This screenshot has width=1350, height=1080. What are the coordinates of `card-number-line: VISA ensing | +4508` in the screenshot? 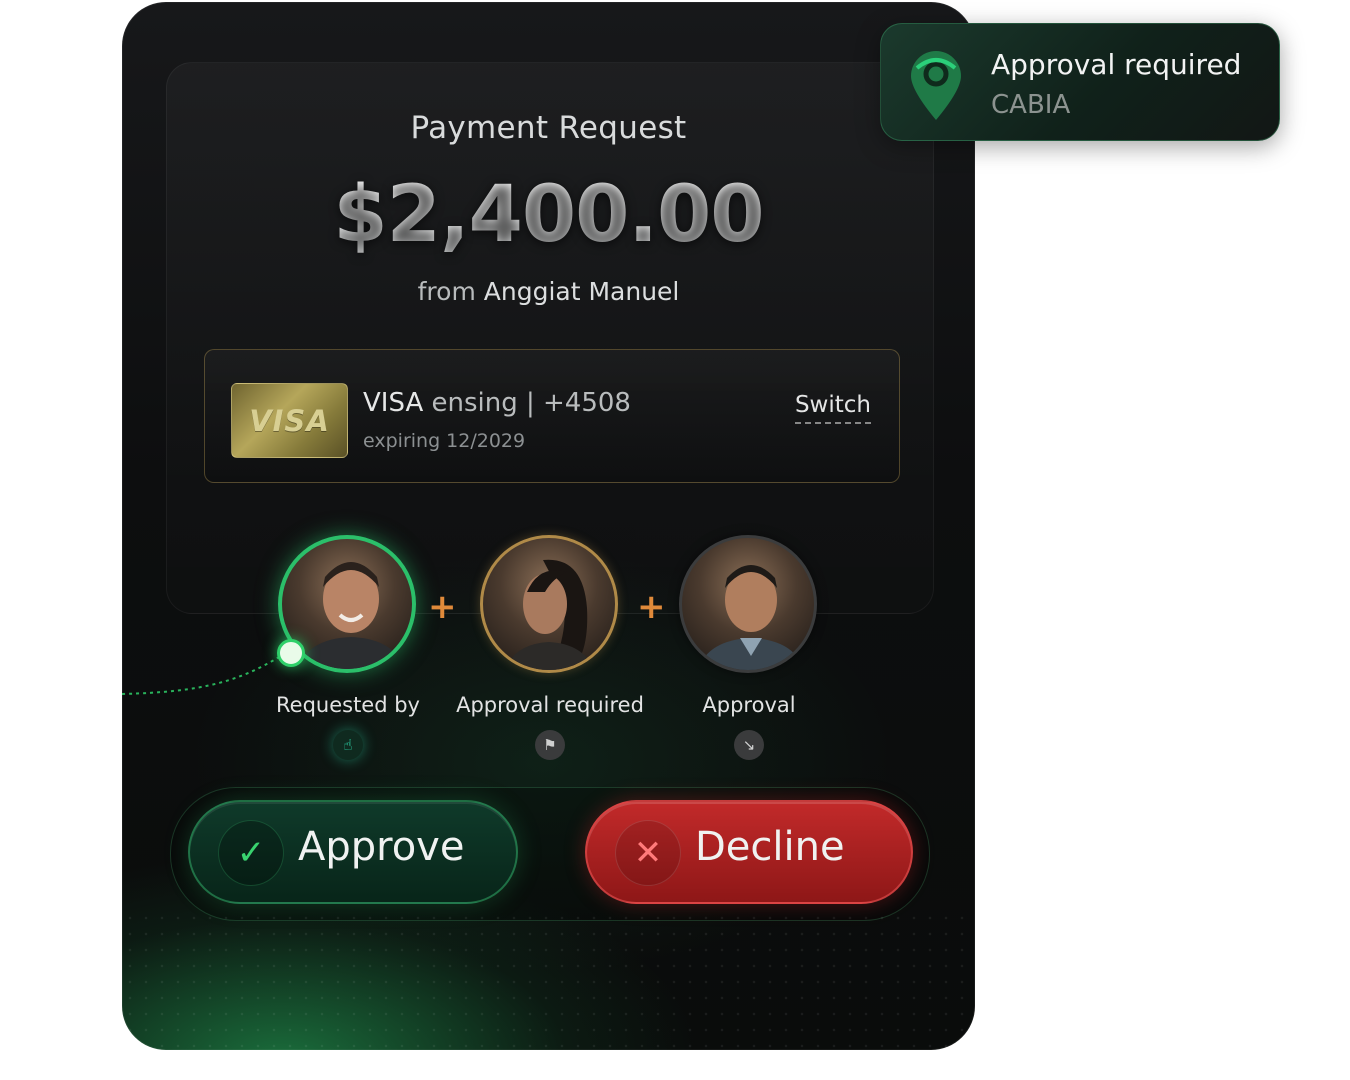 It's located at (497, 403).